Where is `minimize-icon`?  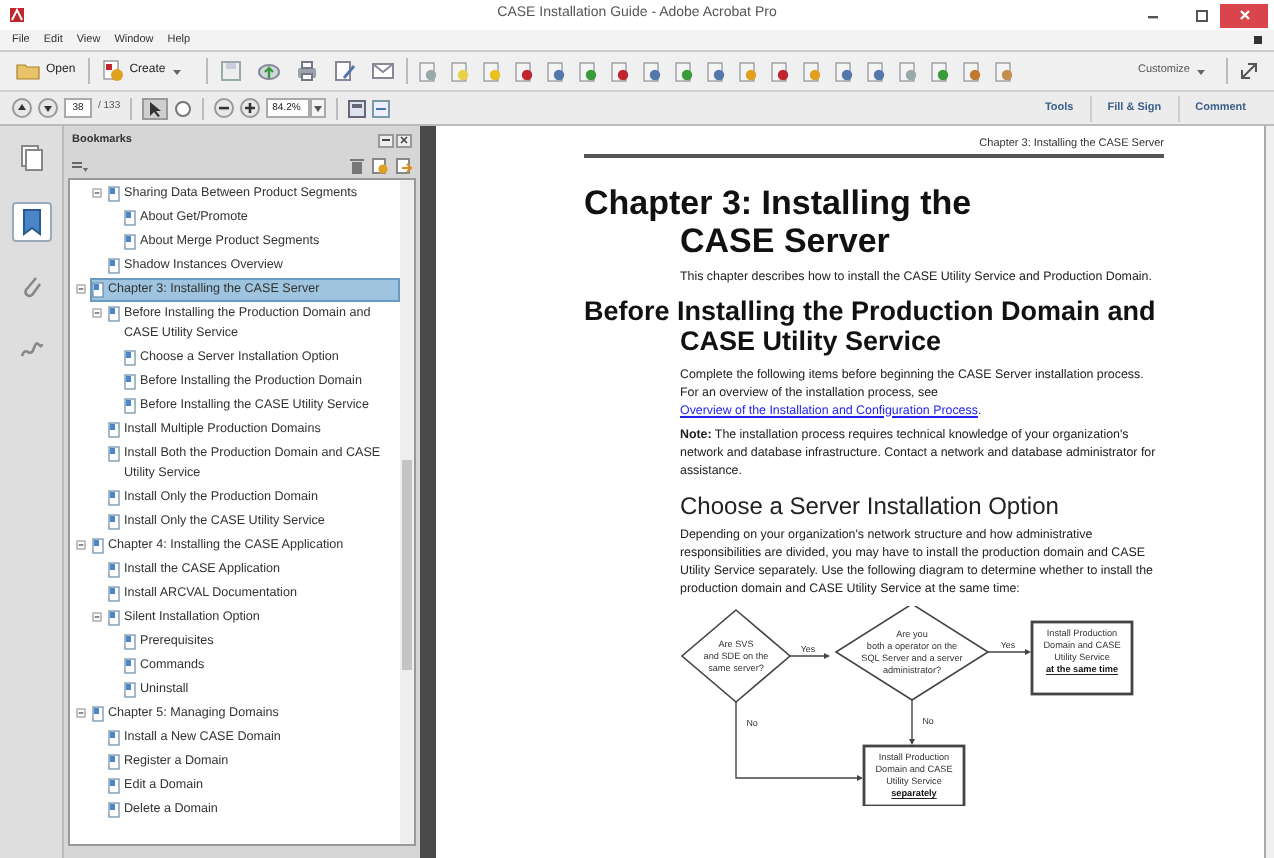
minimize-icon is located at coordinates (1153, 15).